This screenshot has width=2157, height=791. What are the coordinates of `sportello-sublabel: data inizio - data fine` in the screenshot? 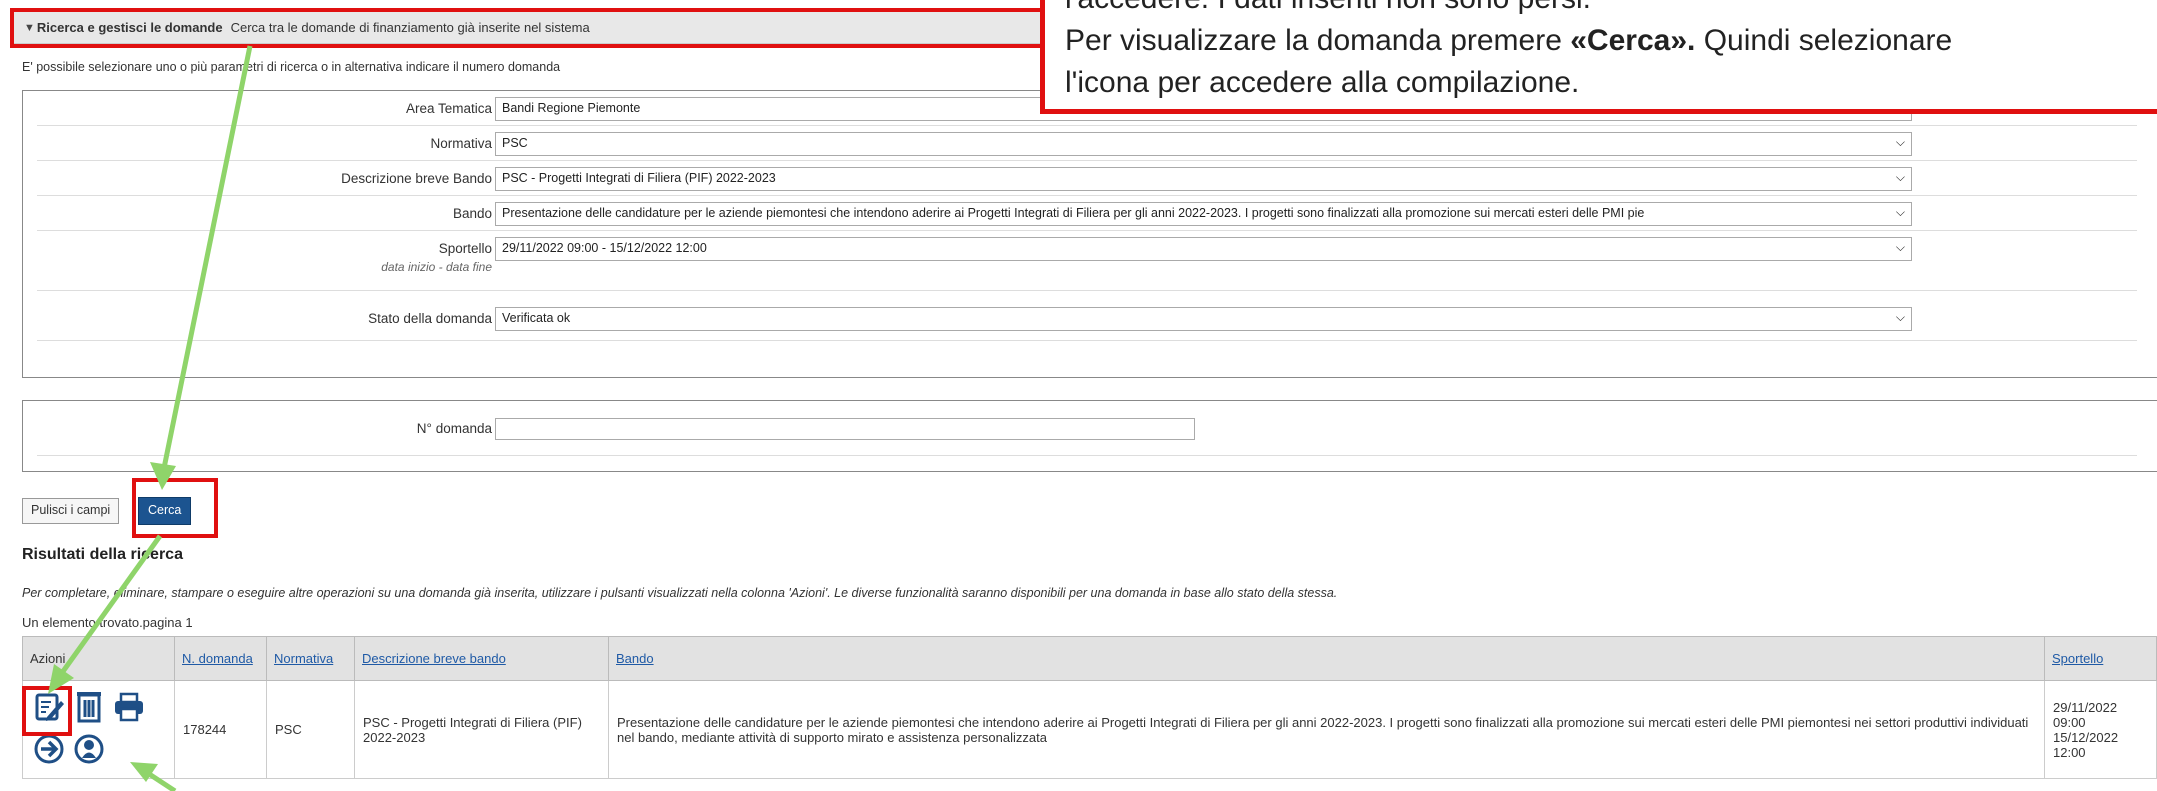 It's located at (436, 267).